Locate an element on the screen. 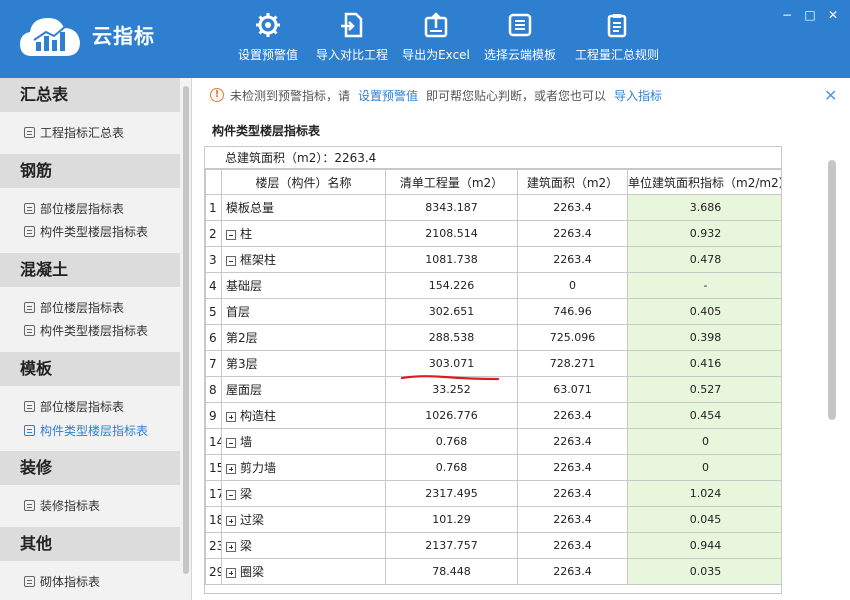  set-warning-link: 设置预警值 is located at coordinates (388, 95).